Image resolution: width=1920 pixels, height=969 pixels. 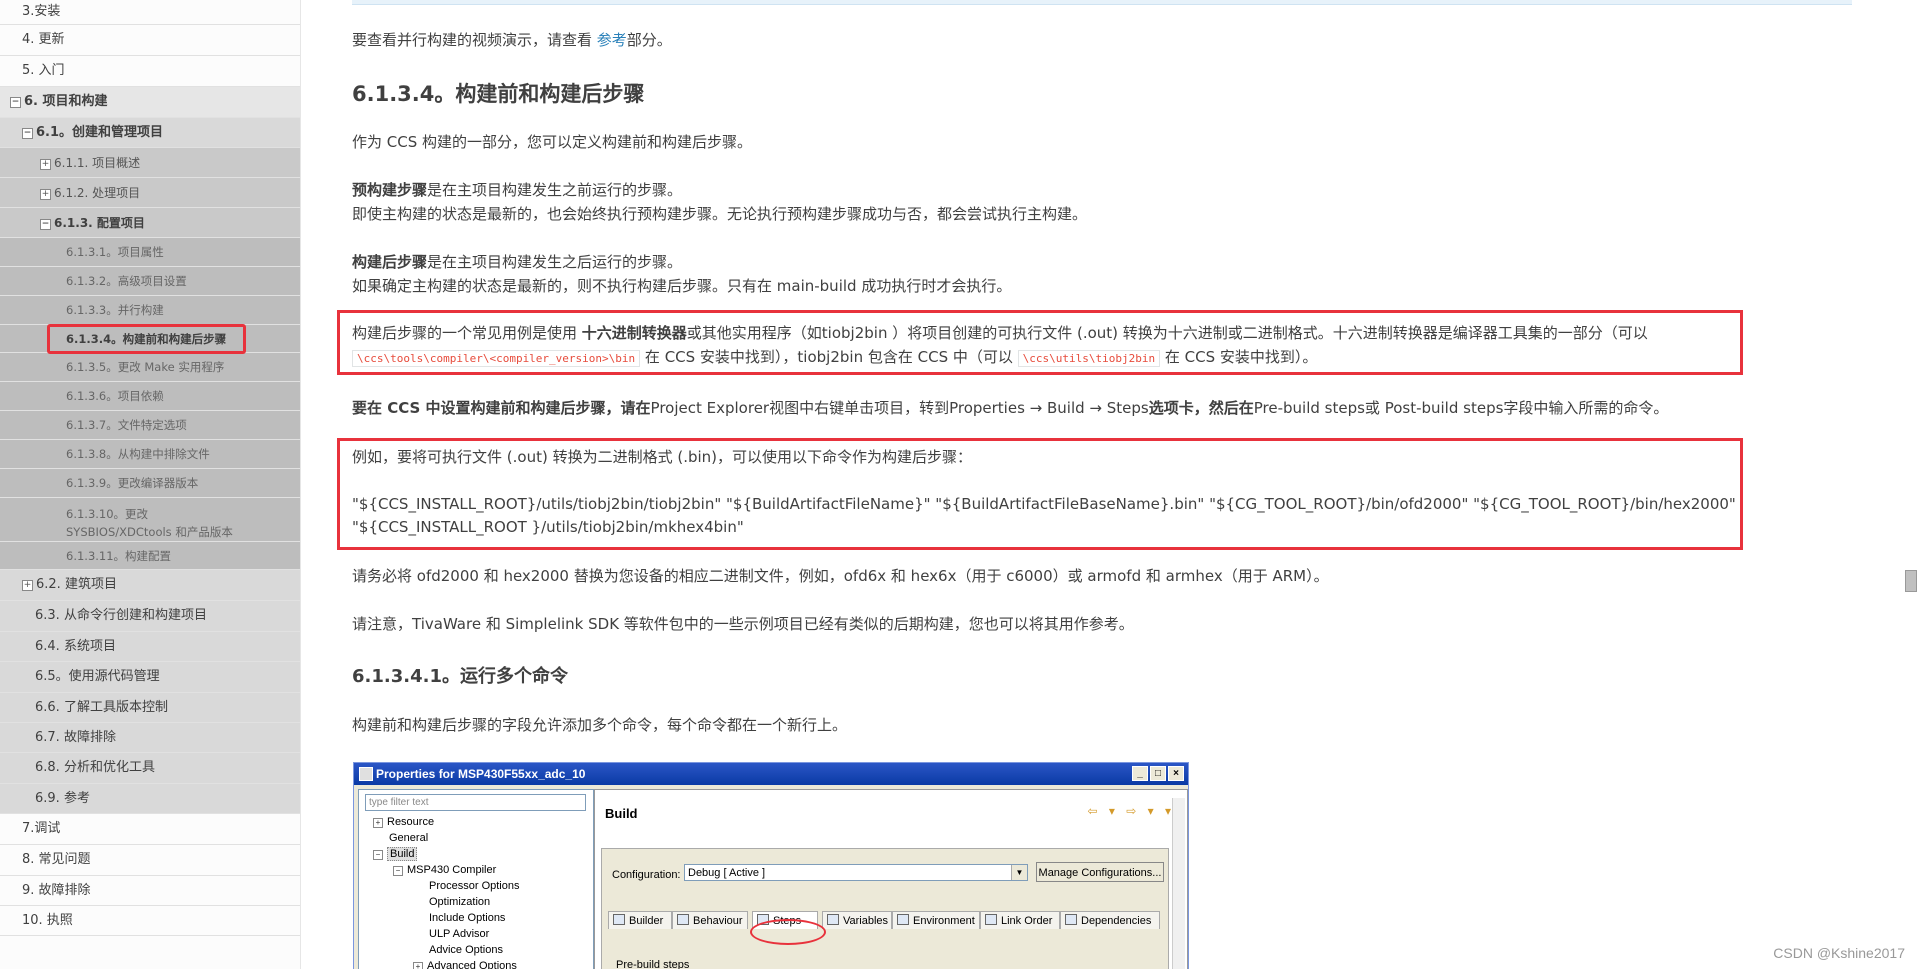 I want to click on tree-label: Resource, so click(x=411, y=822).